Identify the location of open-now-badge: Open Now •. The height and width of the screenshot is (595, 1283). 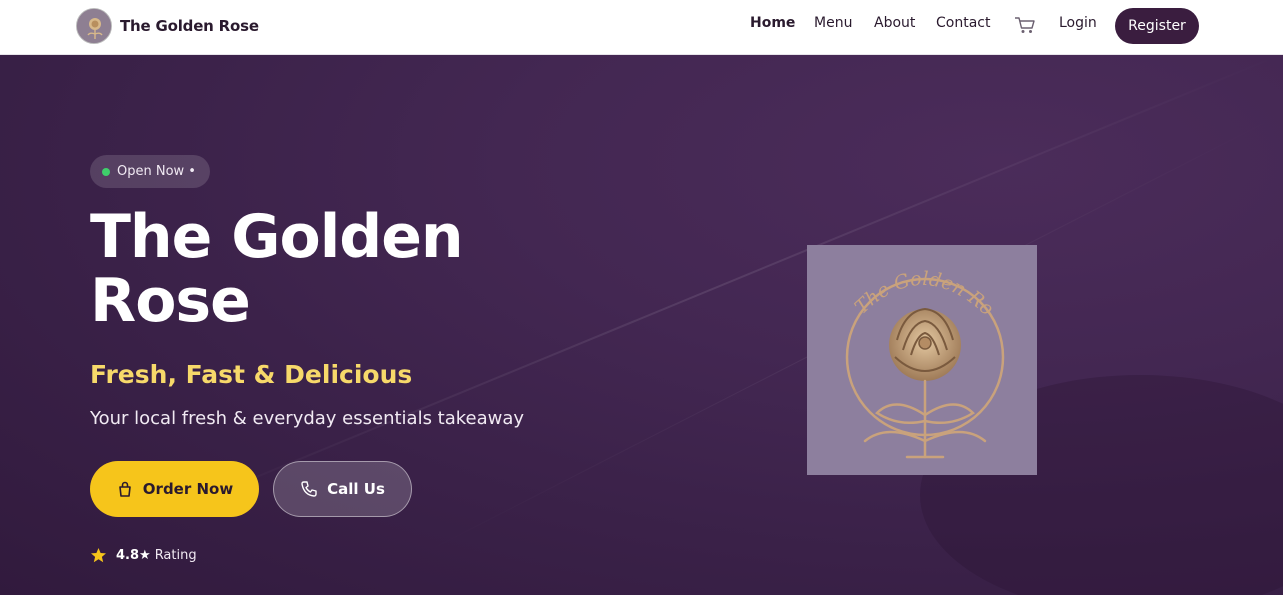
(150, 171).